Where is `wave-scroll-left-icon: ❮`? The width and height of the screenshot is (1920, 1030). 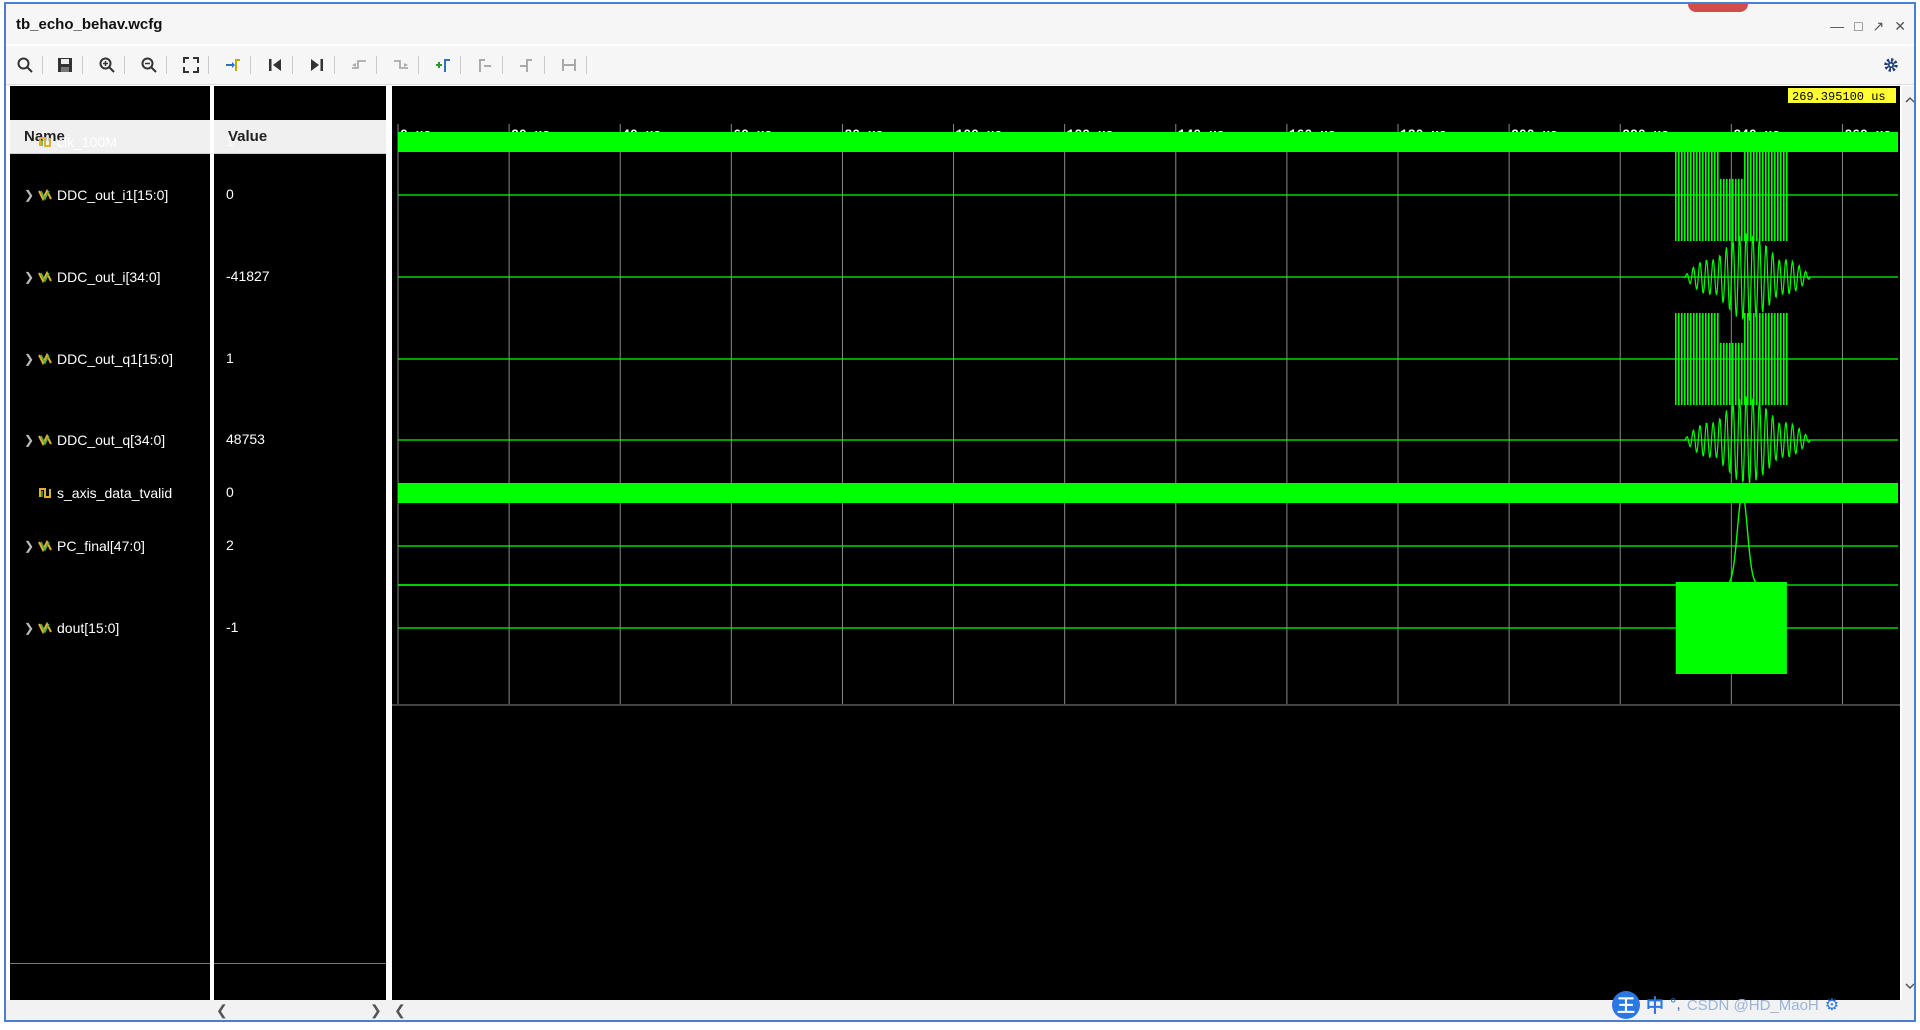
wave-scroll-left-icon: ❮ is located at coordinates (400, 1010).